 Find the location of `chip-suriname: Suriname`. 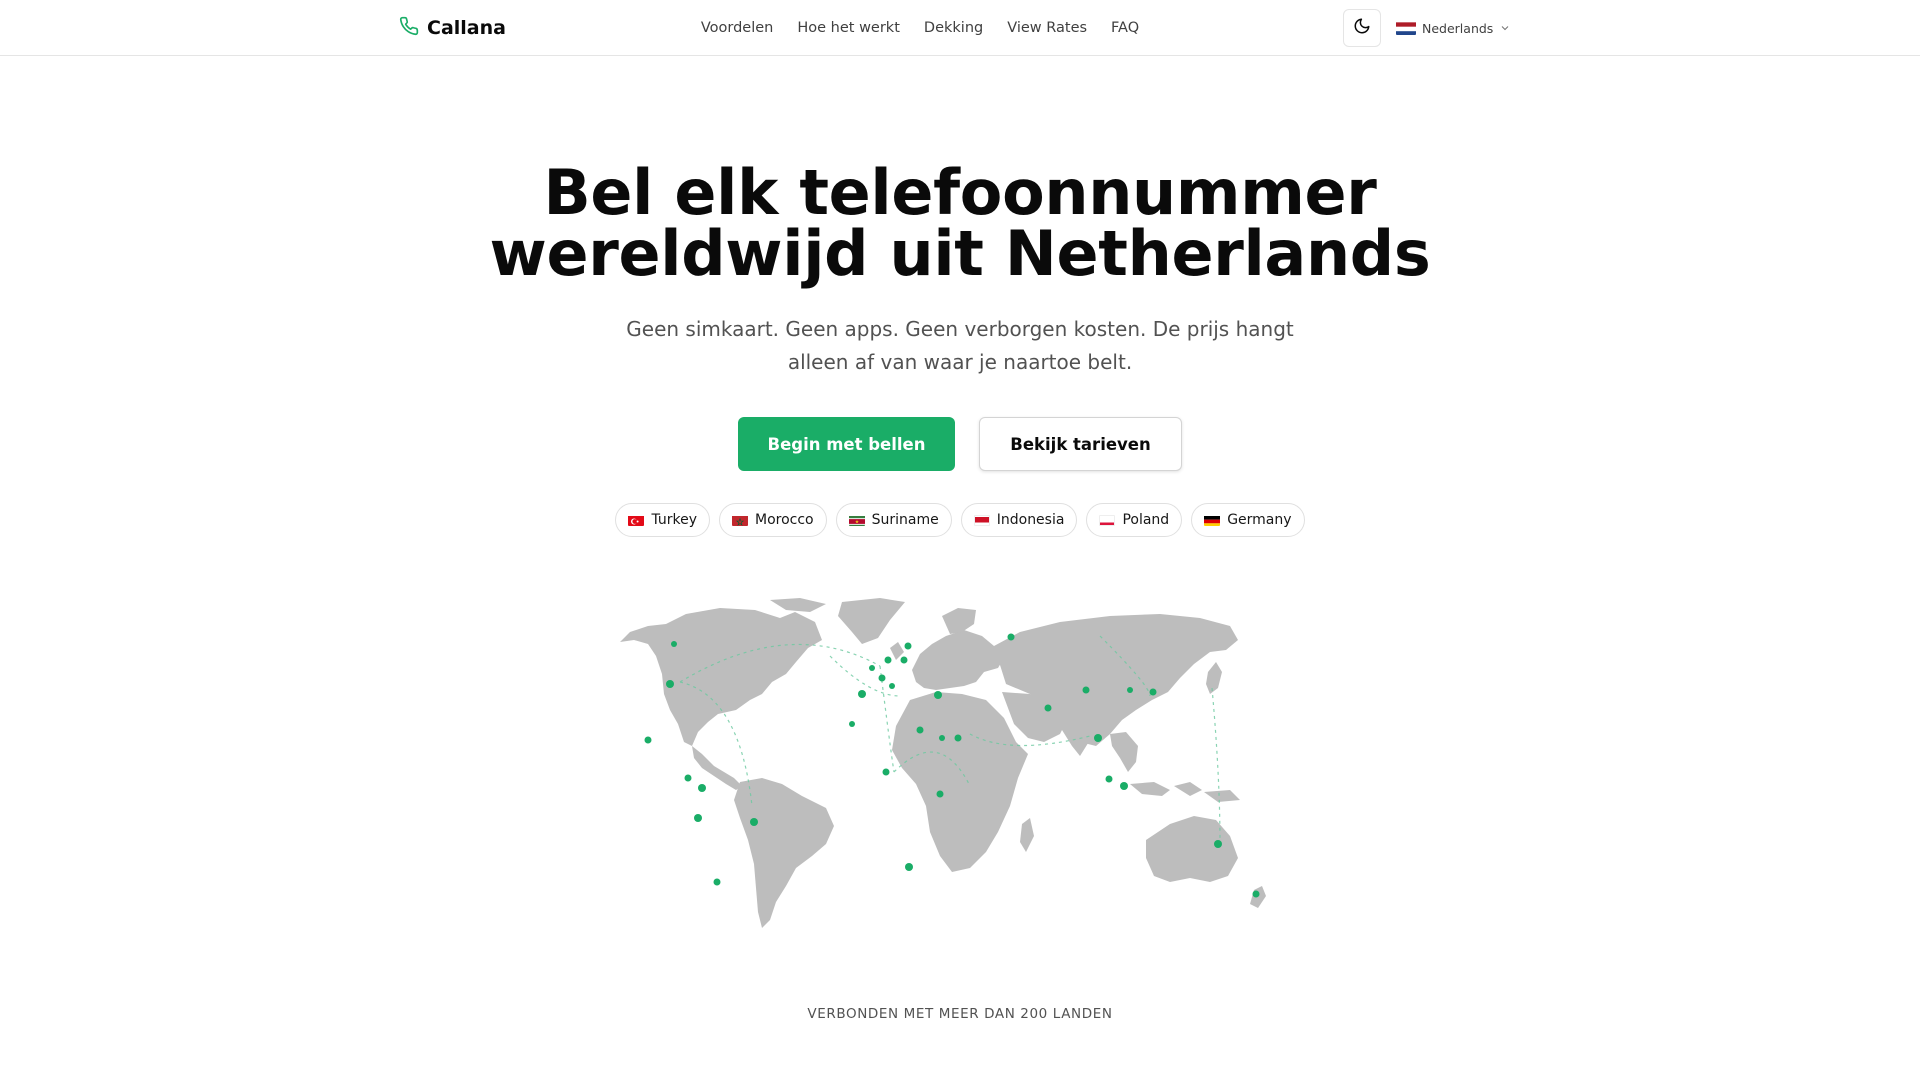

chip-suriname: Suriname is located at coordinates (893, 520).